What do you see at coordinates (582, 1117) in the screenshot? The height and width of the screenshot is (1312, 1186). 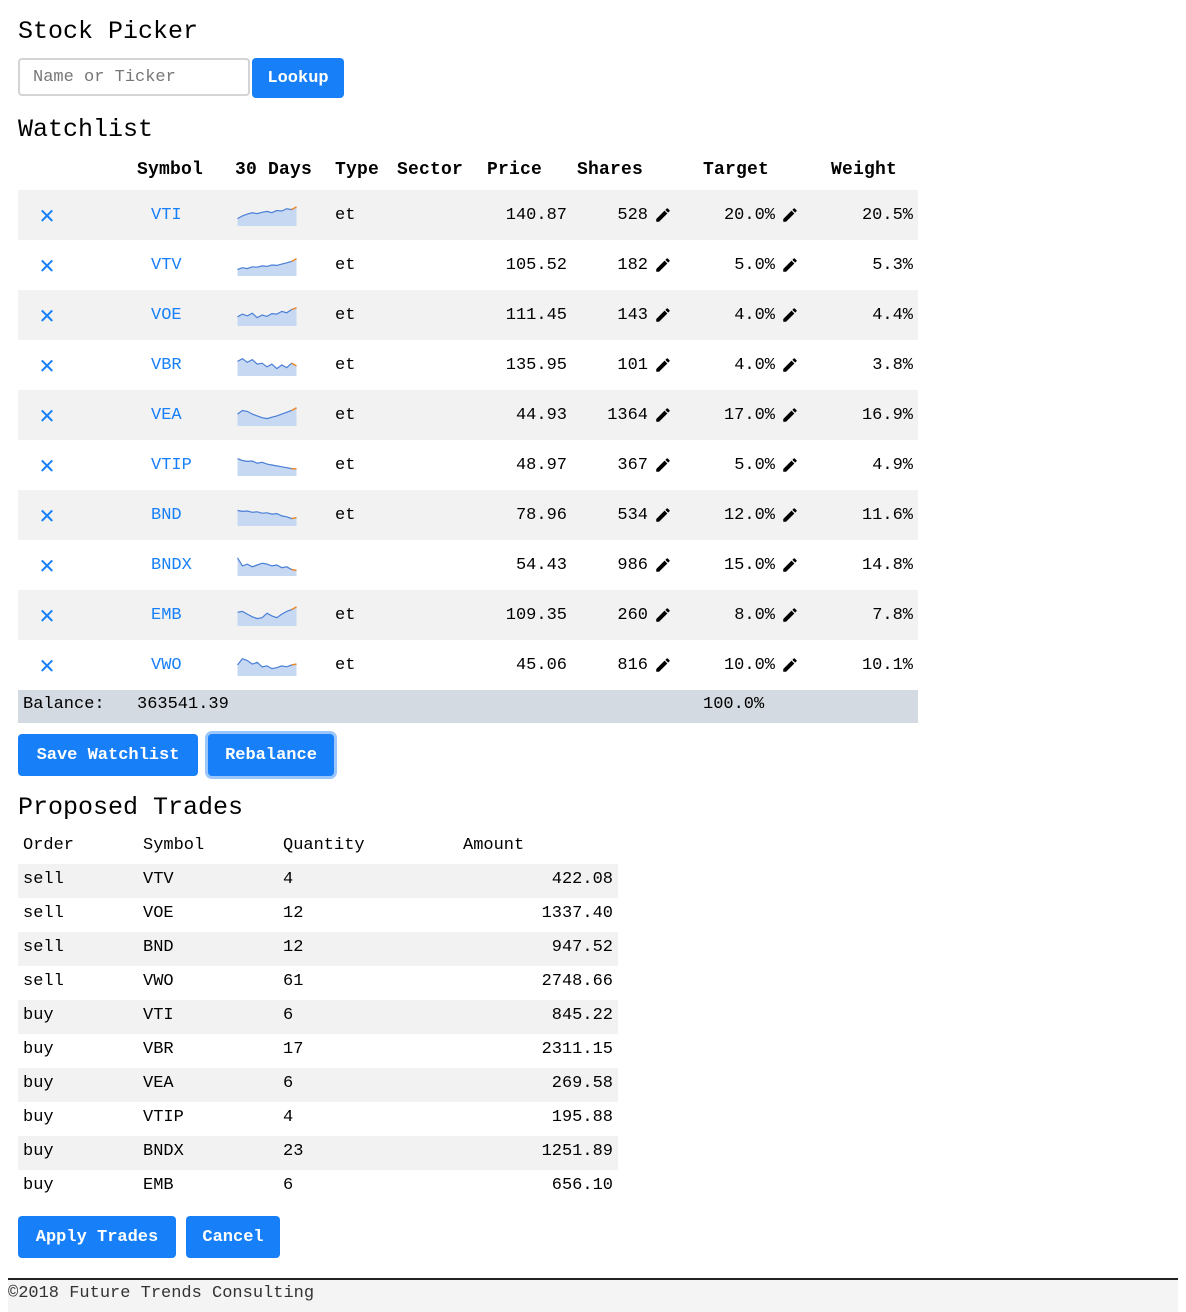 I see `trade-amount: 195.88` at bounding box center [582, 1117].